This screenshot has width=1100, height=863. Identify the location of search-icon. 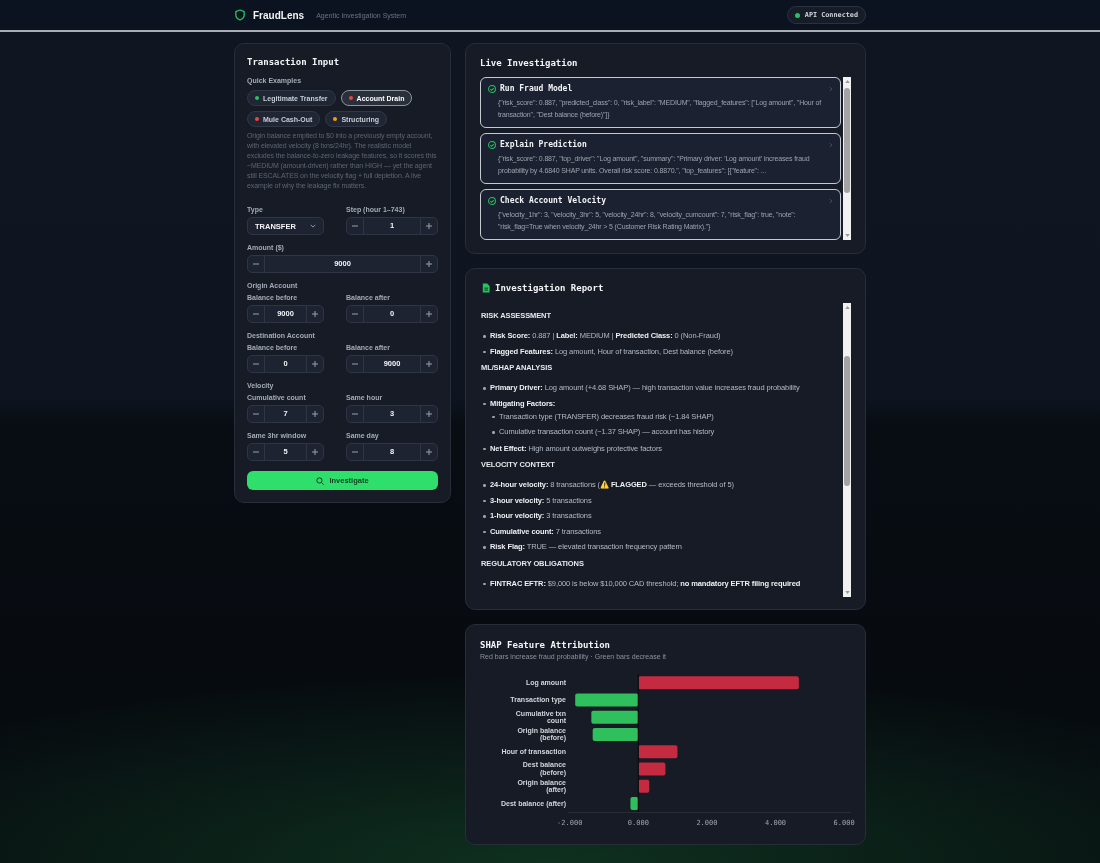
(320, 480).